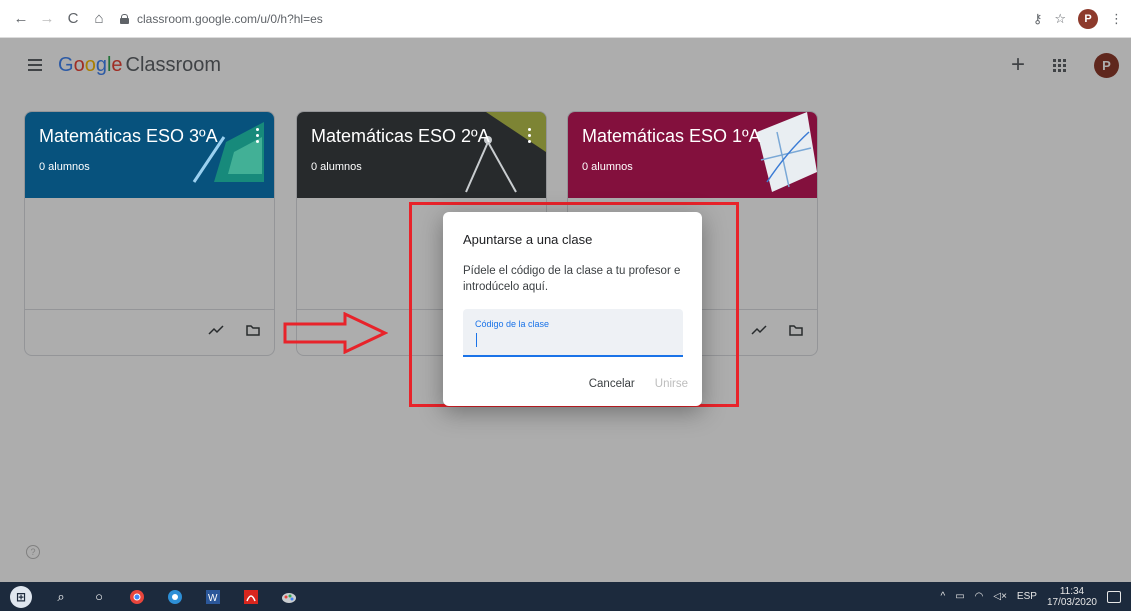 Image resolution: width=1131 pixels, height=611 pixels. Describe the element at coordinates (505, 152) in the screenshot. I see `compass-illustration-icon` at that location.